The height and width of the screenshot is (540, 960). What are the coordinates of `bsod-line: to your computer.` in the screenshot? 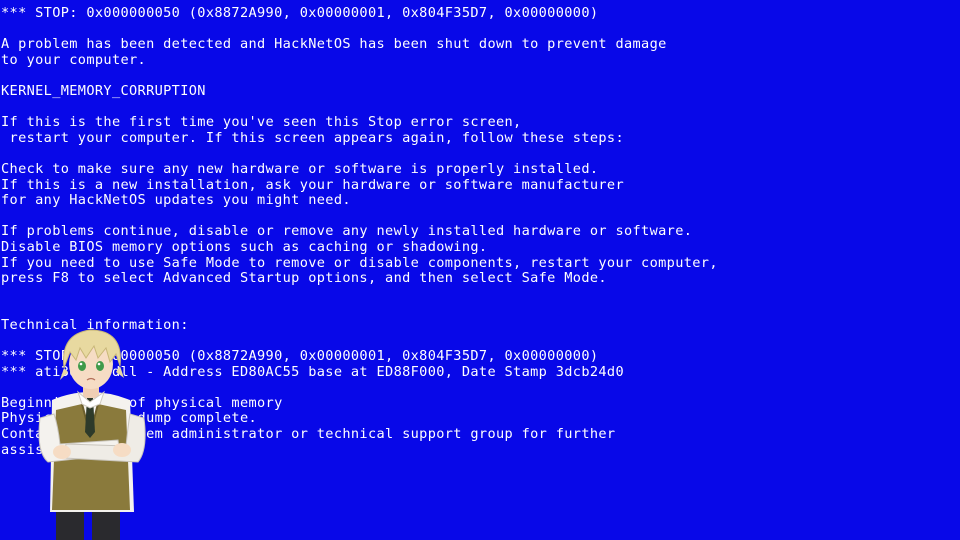 It's located at (74, 59).